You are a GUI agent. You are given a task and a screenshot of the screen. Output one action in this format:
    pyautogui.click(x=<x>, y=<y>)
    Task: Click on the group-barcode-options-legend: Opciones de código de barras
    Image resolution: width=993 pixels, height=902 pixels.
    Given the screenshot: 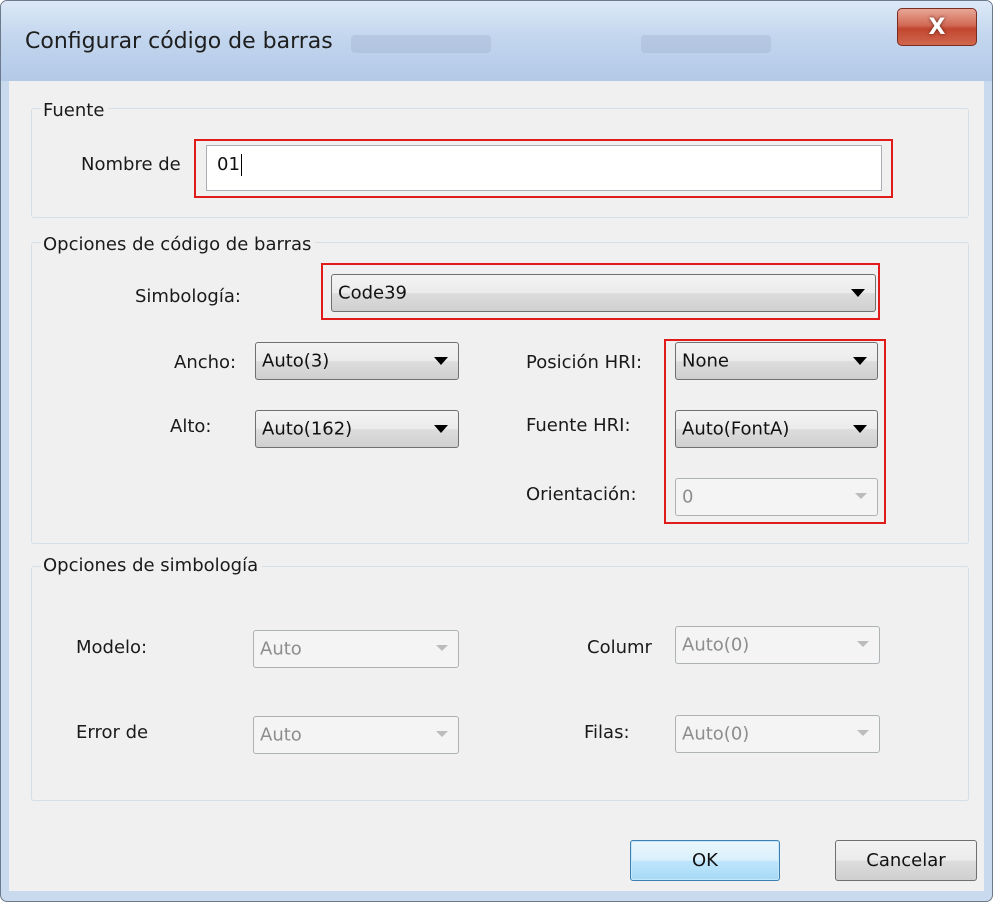 What is the action you would take?
    pyautogui.click(x=178, y=244)
    